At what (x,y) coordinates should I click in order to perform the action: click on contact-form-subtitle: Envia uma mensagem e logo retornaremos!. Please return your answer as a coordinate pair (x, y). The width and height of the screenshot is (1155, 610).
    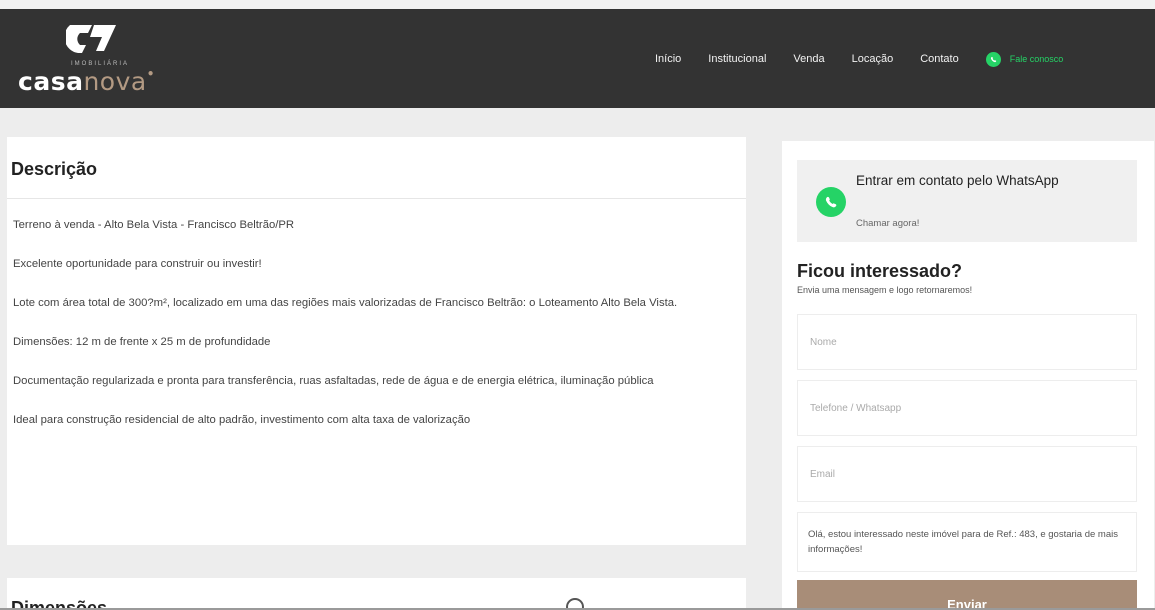
    Looking at the image, I should click on (885, 290).